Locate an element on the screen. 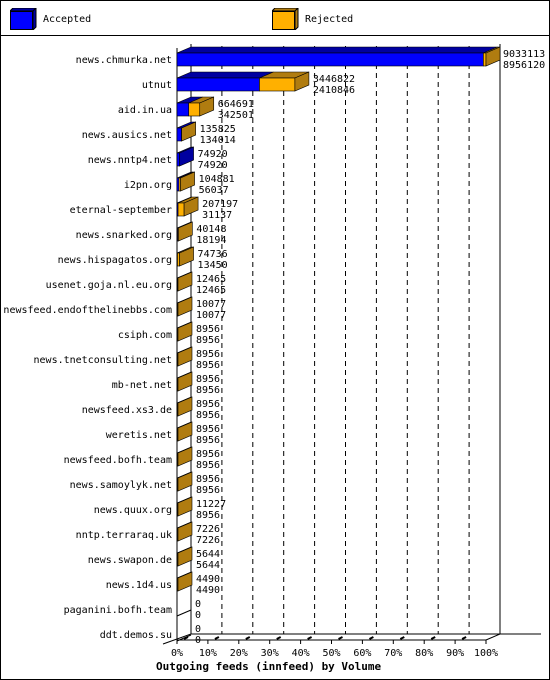 This screenshot has width=550, height=680. value-label-accepted: 74920 is located at coordinates (213, 165).